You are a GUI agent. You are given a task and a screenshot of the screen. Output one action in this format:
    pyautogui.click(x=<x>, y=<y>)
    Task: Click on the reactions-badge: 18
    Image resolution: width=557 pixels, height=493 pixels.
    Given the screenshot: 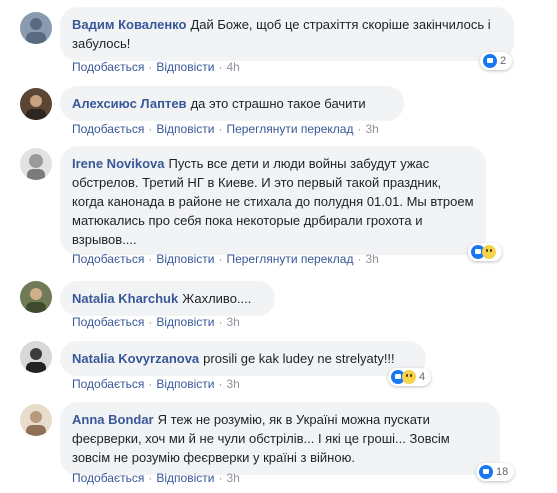 What is the action you would take?
    pyautogui.click(x=495, y=472)
    